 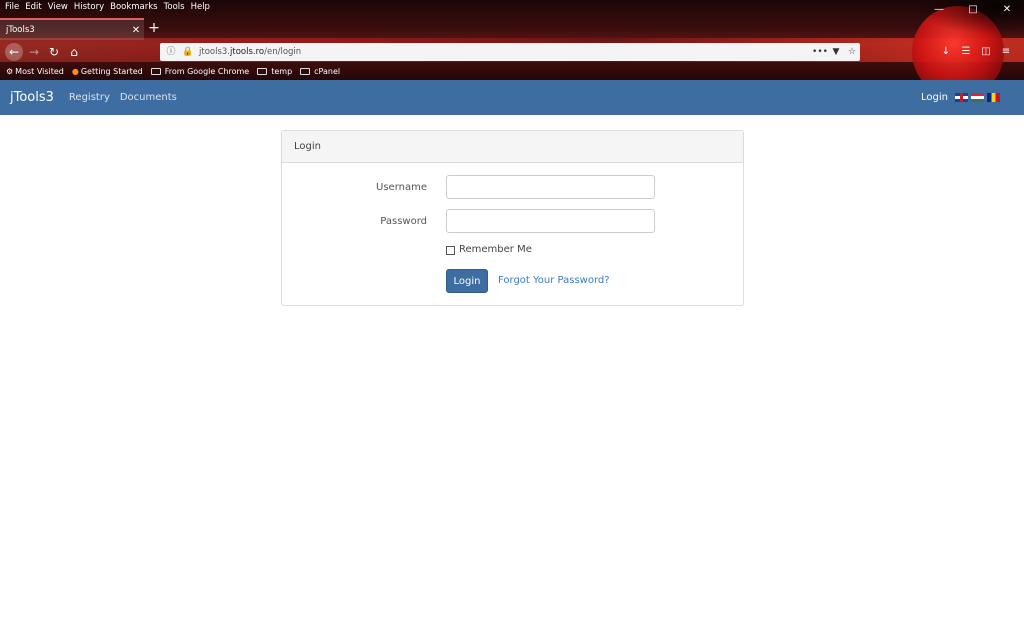 I want to click on new-tab-icon: +, so click(x=154, y=29).